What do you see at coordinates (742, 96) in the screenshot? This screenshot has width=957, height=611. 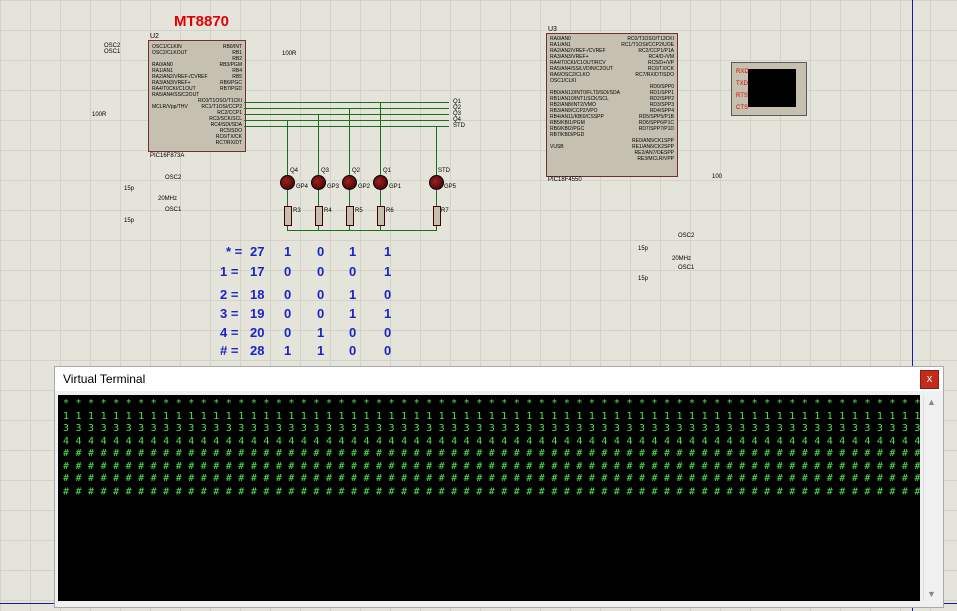 I see `rts-pin-label: RTS` at bounding box center [742, 96].